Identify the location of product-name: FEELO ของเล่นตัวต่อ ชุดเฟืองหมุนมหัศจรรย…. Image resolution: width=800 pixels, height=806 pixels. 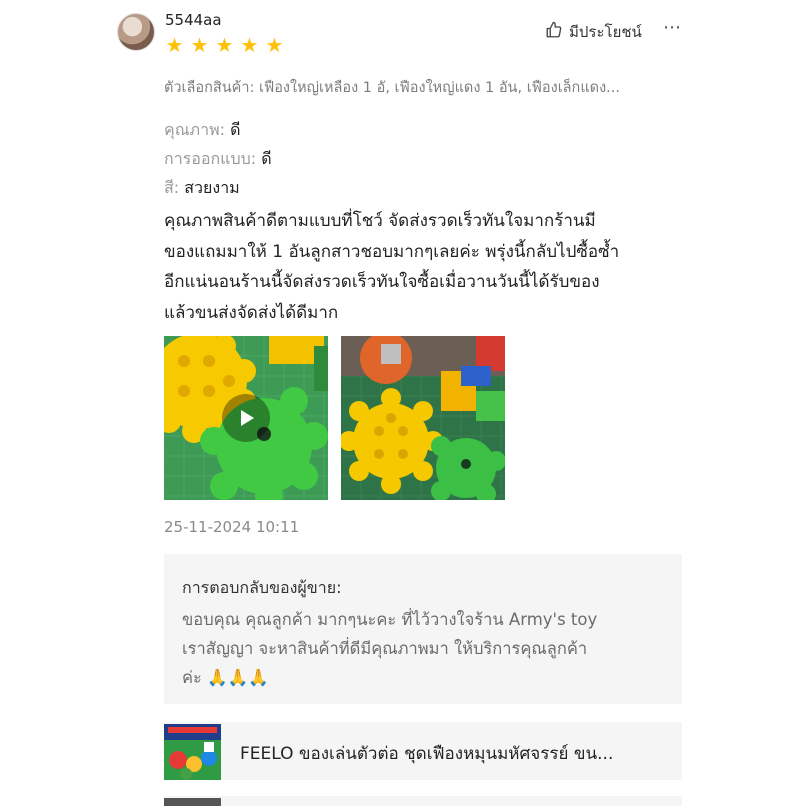
(427, 754).